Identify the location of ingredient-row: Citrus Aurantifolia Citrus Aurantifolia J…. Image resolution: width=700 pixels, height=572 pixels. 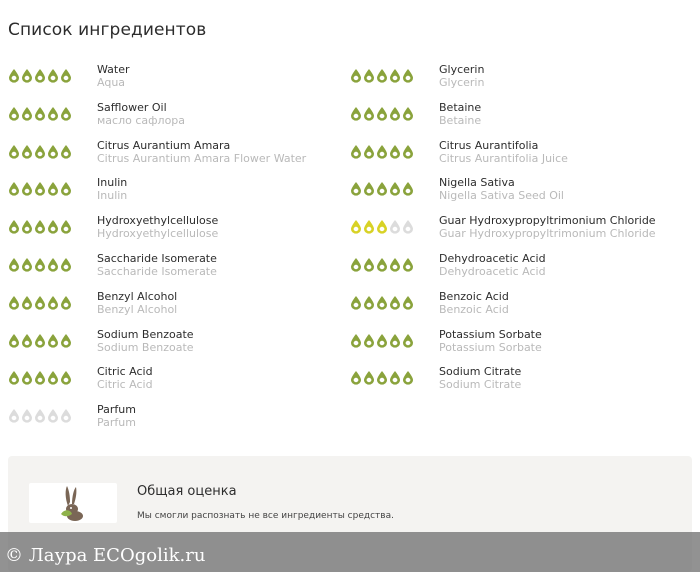
(520, 155).